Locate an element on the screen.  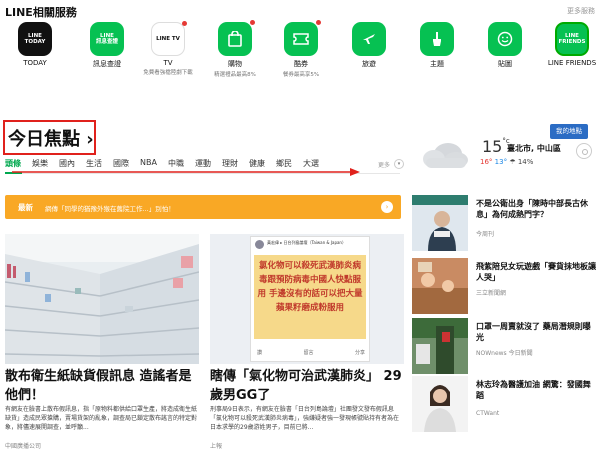
article-title: 散布衛生紙缺貨假訊息 造謠者是他們！ is located at coordinates (102, 386).